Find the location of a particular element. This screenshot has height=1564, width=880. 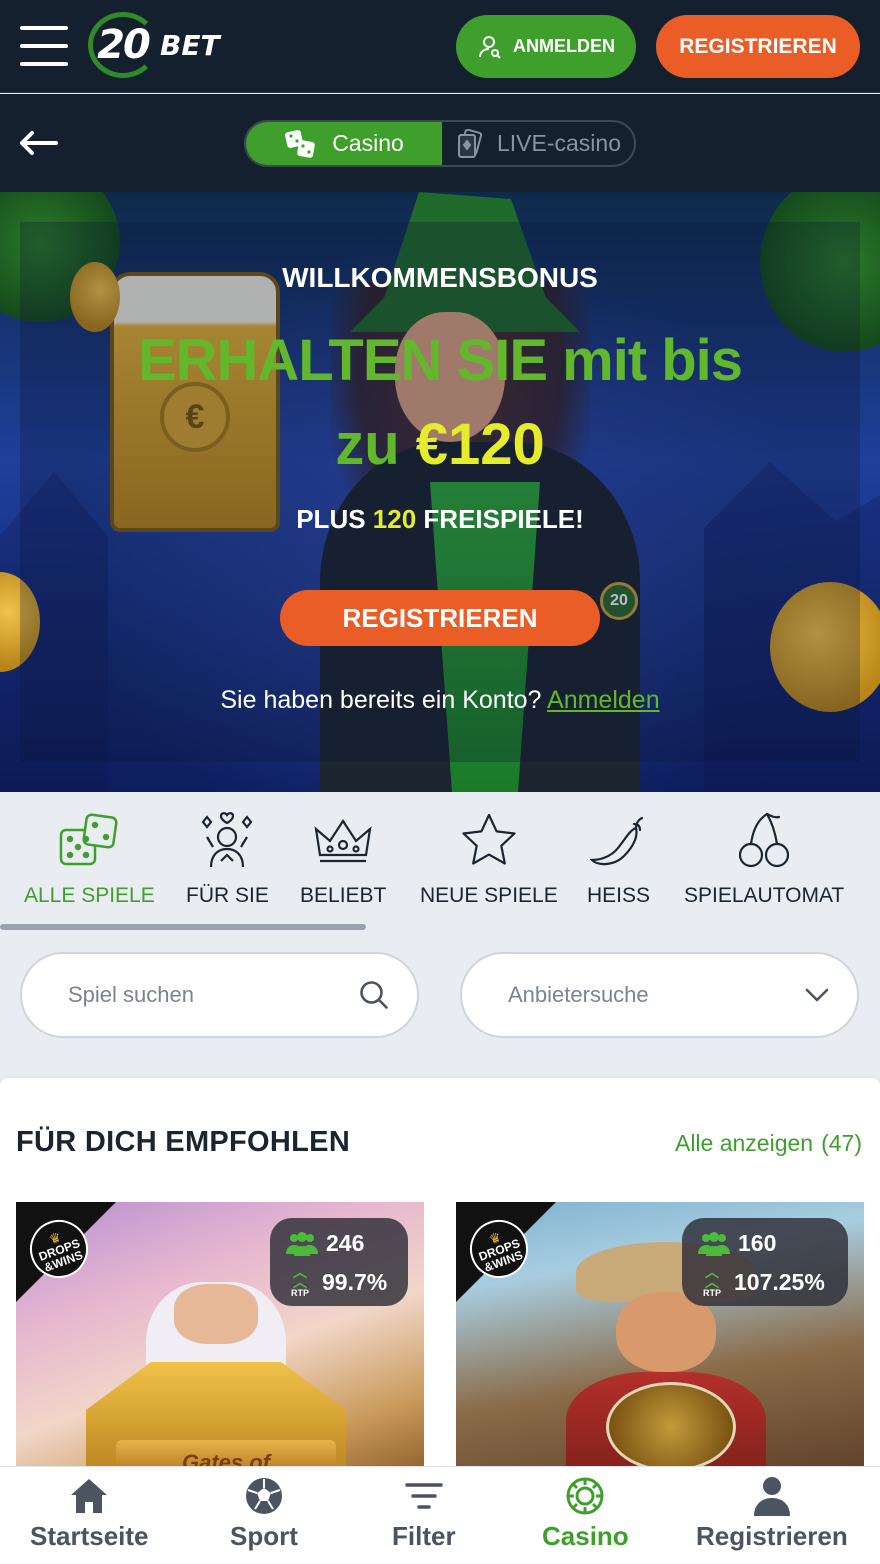

casino-live-toggle: Casino LIVE-casino is located at coordinates (440, 143).